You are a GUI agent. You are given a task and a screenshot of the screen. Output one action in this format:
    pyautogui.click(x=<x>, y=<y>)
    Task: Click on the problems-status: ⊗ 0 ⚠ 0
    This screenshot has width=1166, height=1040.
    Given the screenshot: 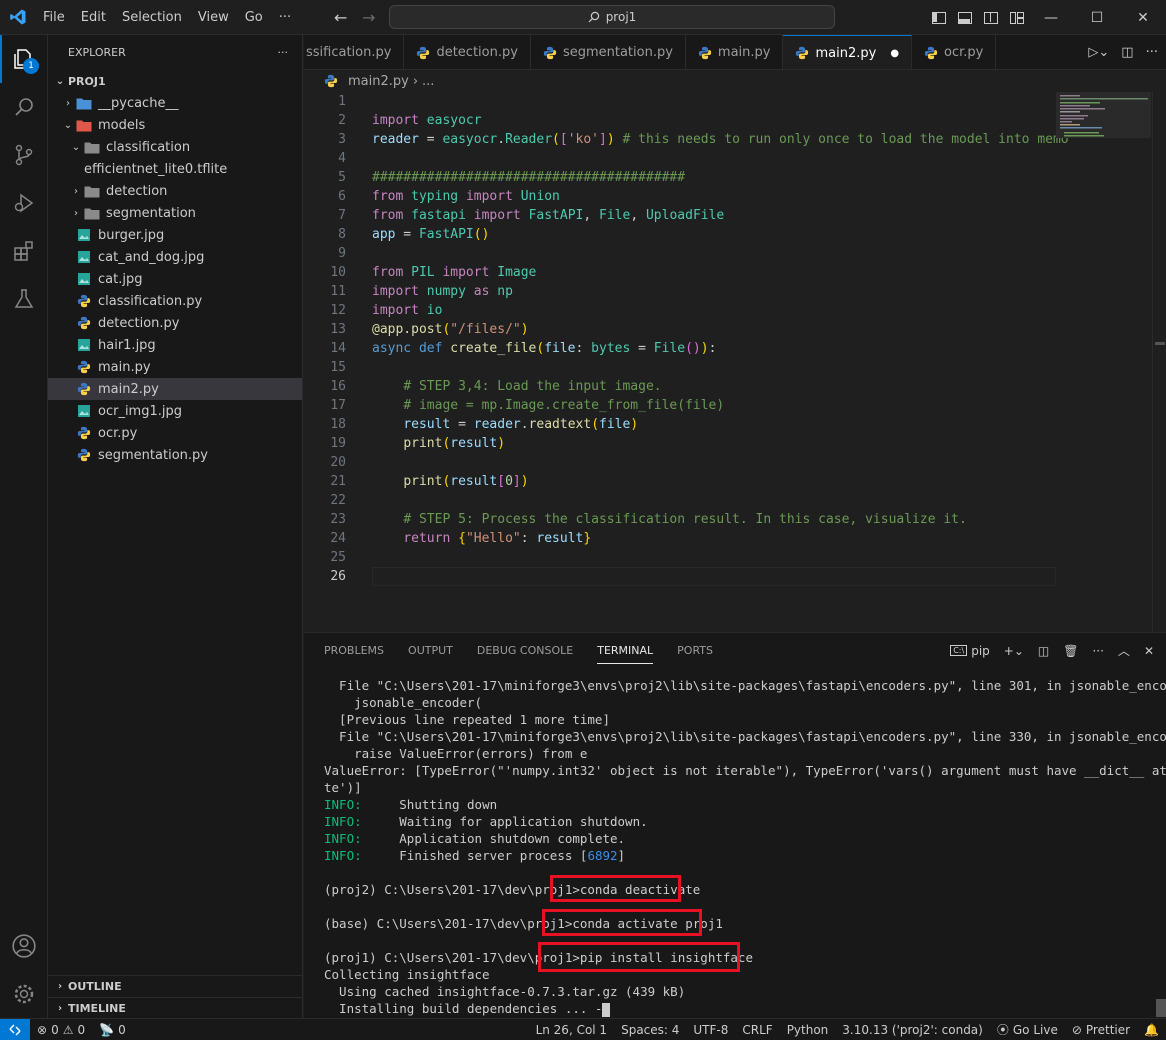 What is the action you would take?
    pyautogui.click(x=61, y=1030)
    